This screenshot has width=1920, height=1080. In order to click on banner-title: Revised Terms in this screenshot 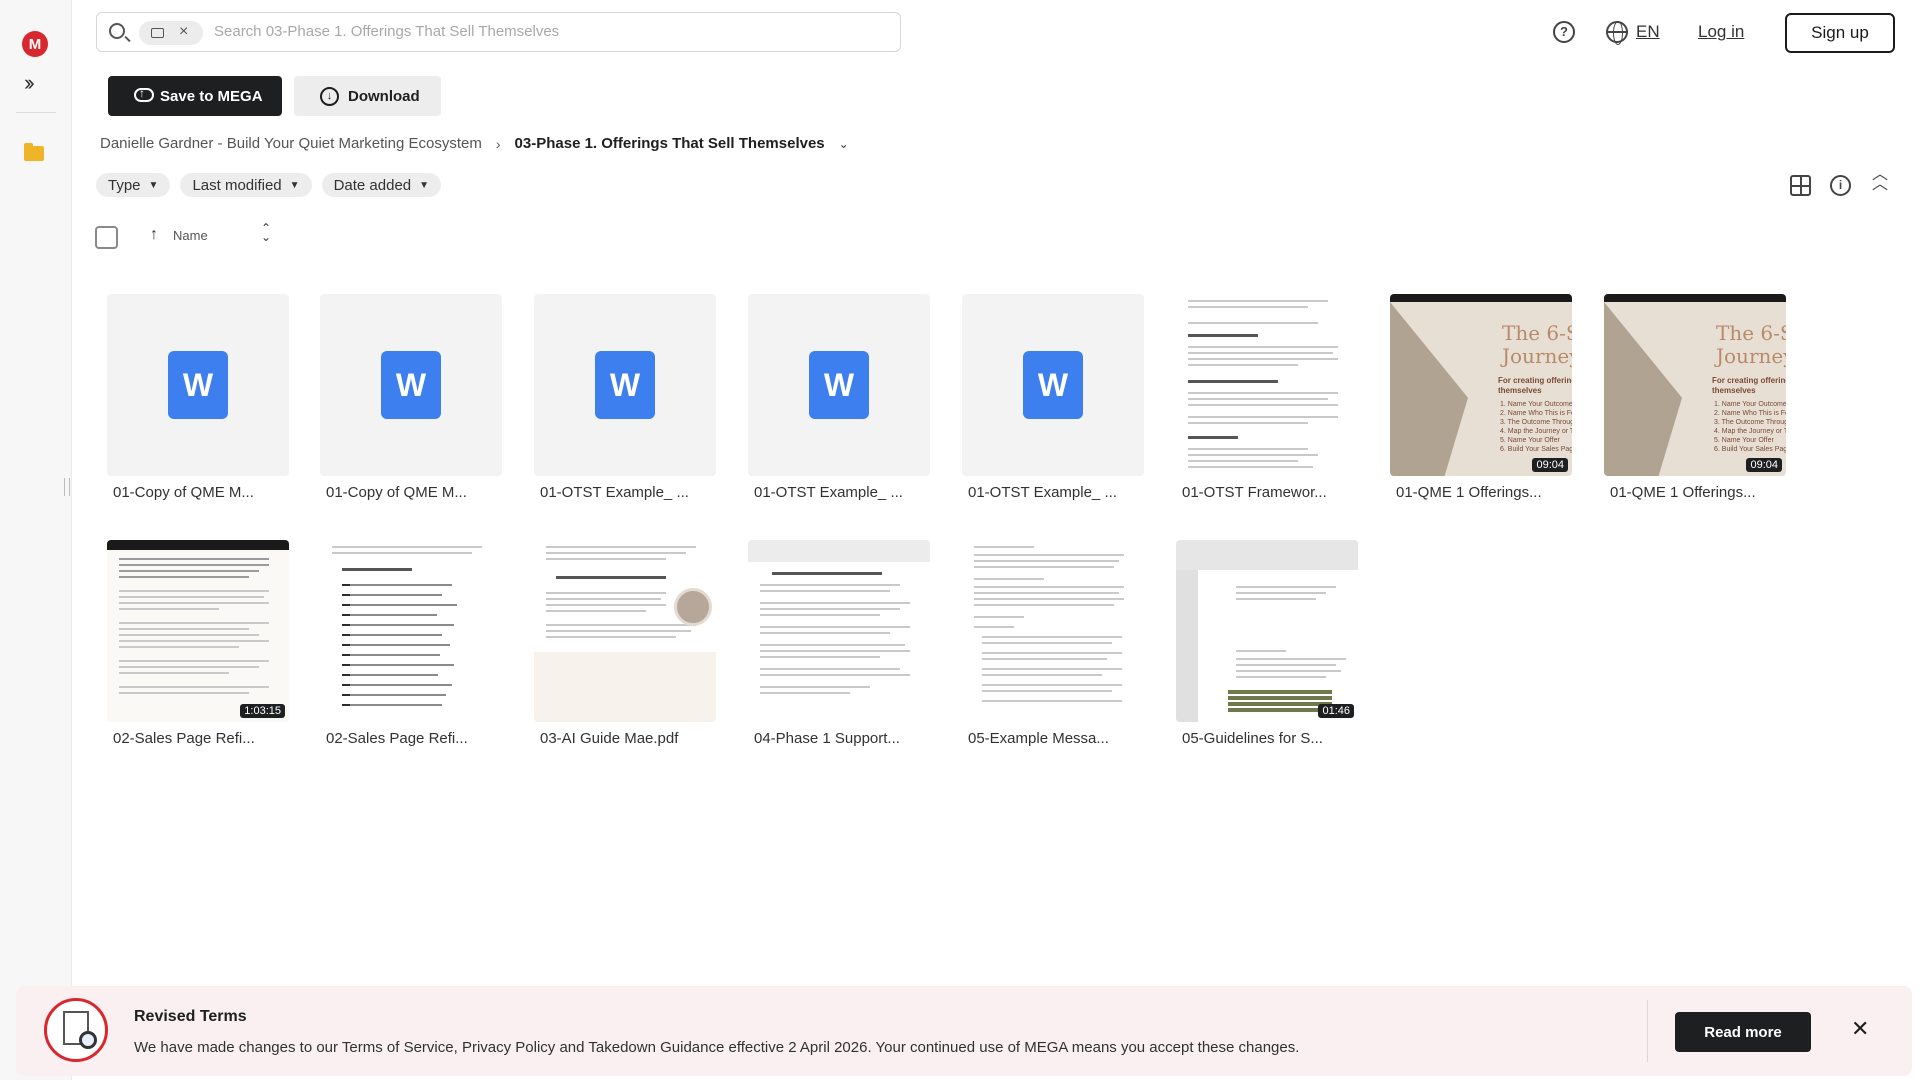, I will do `click(190, 1016)`.